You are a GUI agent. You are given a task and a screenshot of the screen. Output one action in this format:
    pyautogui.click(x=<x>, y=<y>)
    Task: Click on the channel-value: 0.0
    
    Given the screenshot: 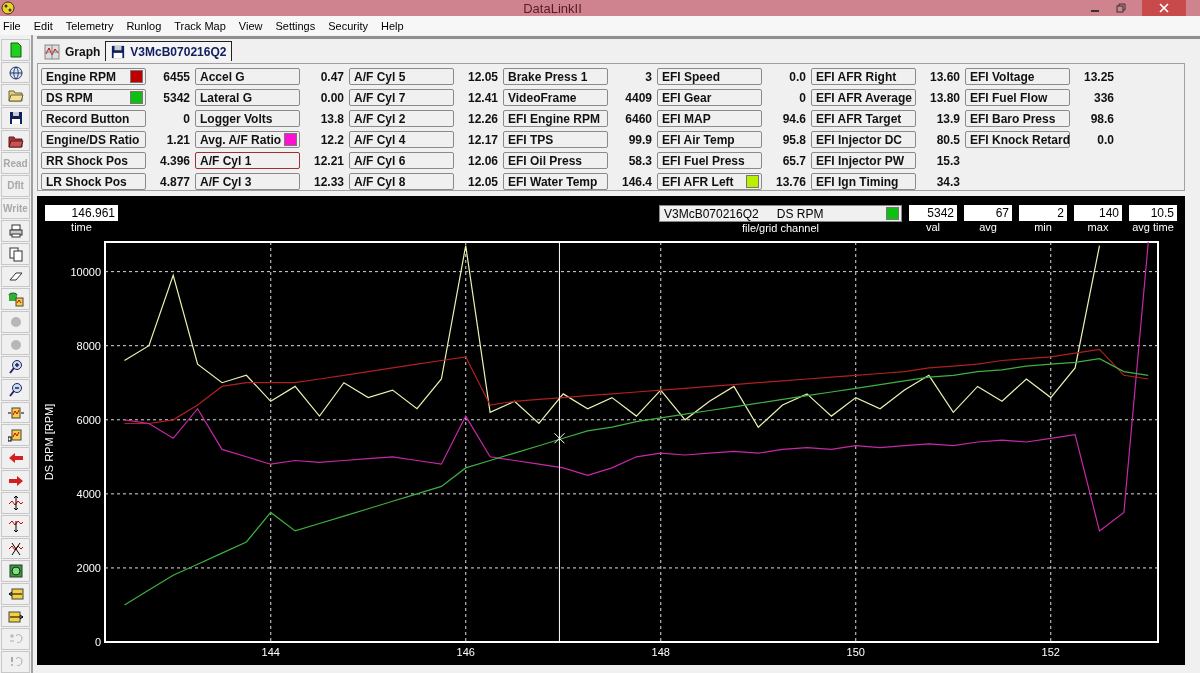 What is the action you would take?
    pyautogui.click(x=797, y=76)
    